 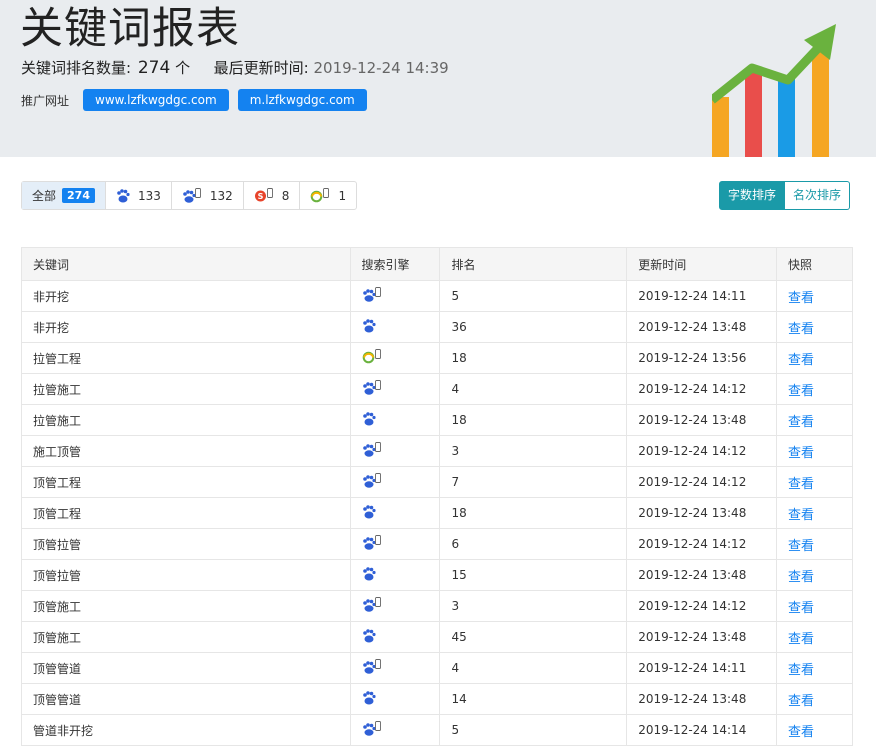 What do you see at coordinates (437, 264) in the screenshot?
I see `table-header-row: 关键词 搜索引擎 排名 更新时间 快照` at bounding box center [437, 264].